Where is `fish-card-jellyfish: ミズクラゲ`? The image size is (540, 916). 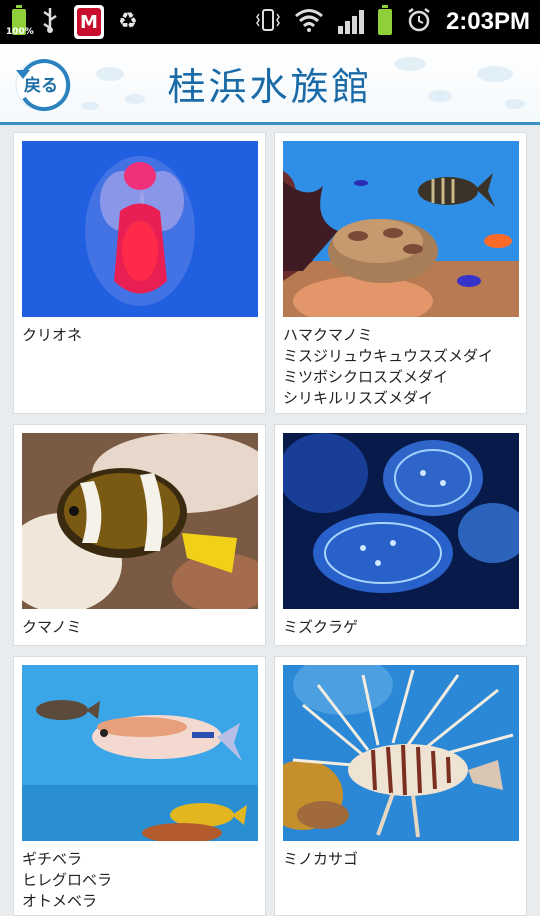 fish-card-jellyfish: ミズクラゲ is located at coordinates (400, 535).